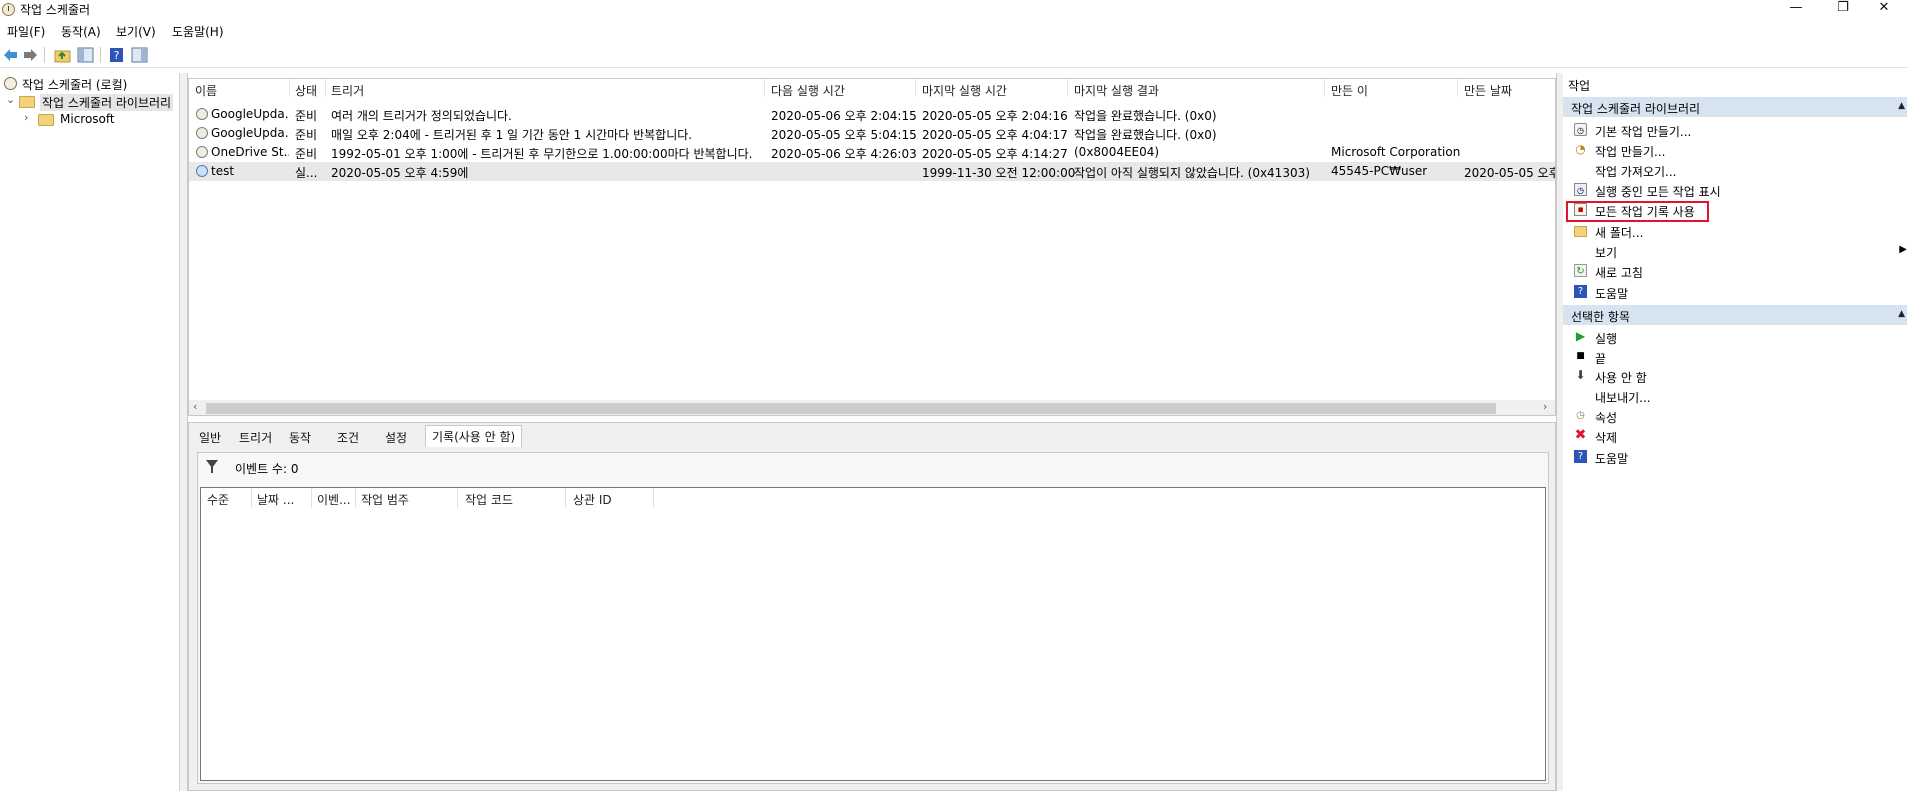 The width and height of the screenshot is (1907, 791). Describe the element at coordinates (89, 83) in the screenshot. I see `tree-node-root: 작업 스케줄러 (로컬)` at that location.